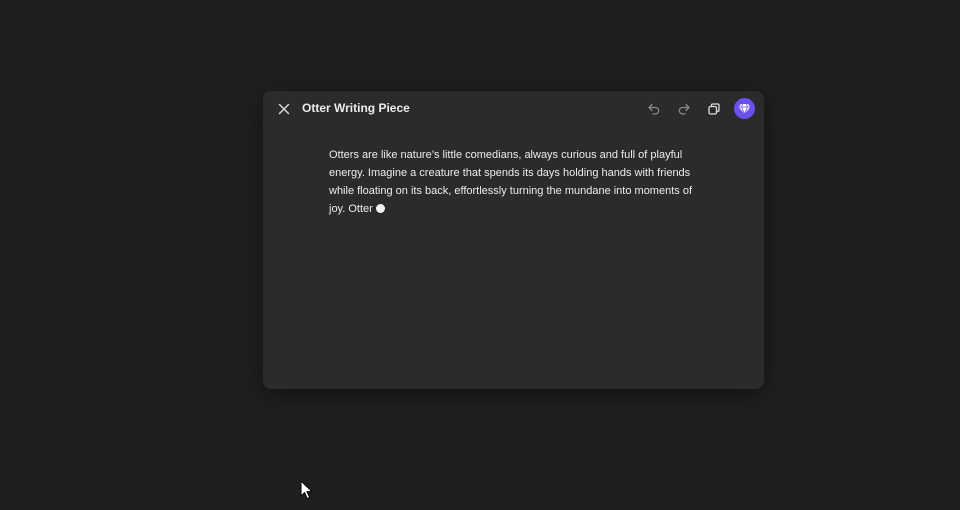 Image resolution: width=960 pixels, height=510 pixels. I want to click on close-button, so click(284, 109).